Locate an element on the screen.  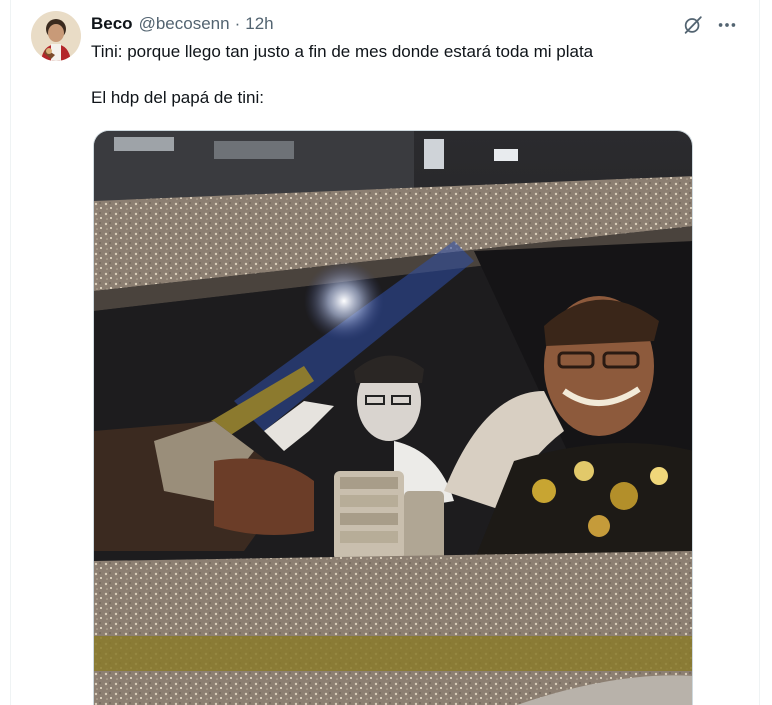
avatar-image is located at coordinates (56, 36).